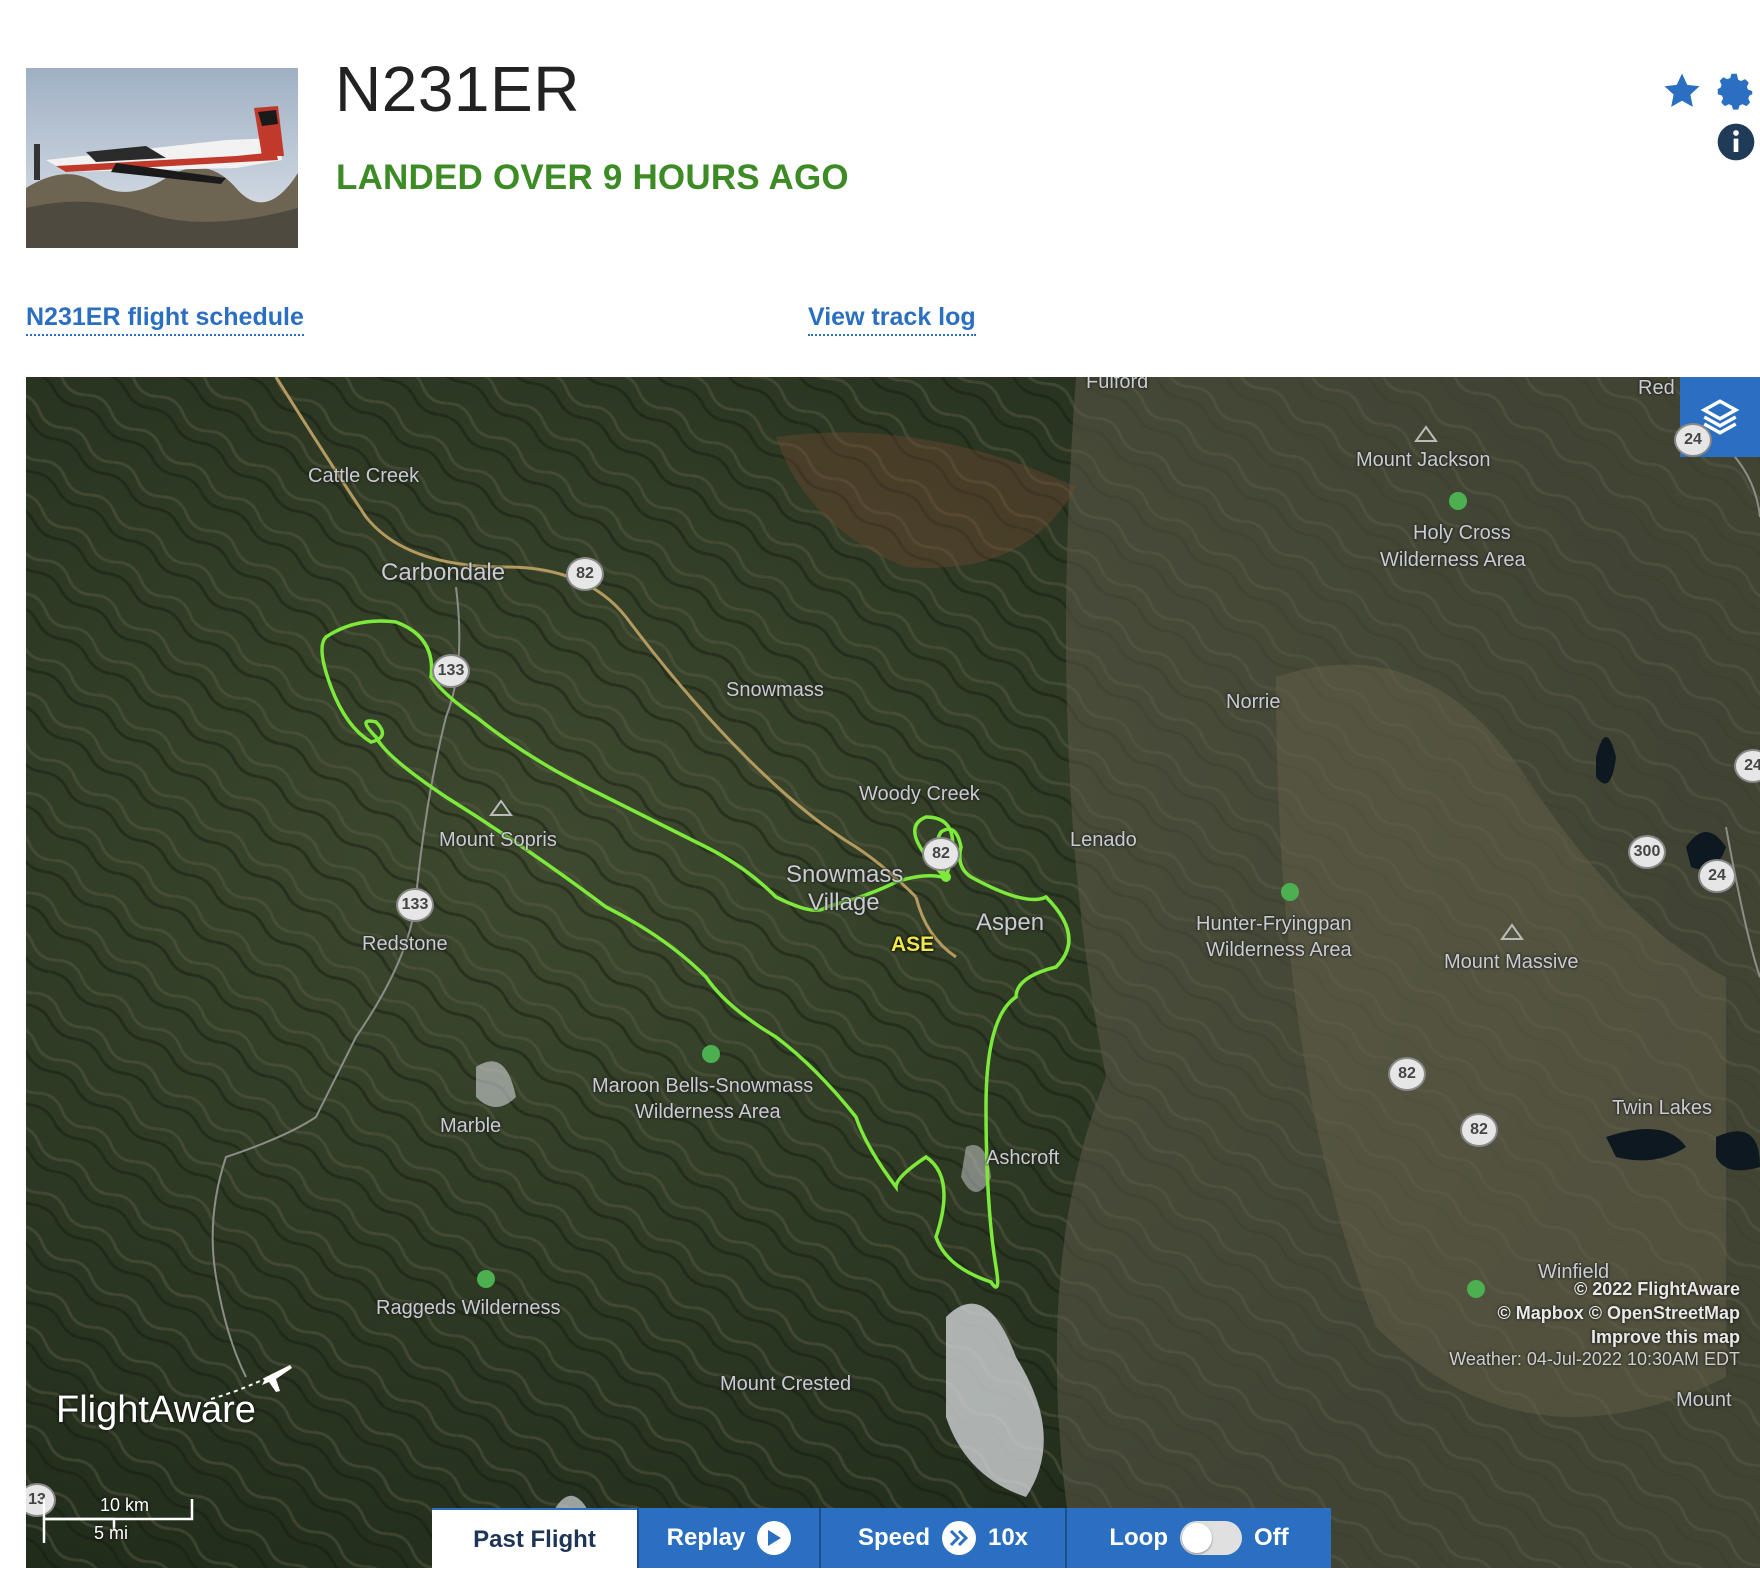 The image size is (1760, 1570). Describe the element at coordinates (1704, 1400) in the screenshot. I see `map-label: Mount` at that location.